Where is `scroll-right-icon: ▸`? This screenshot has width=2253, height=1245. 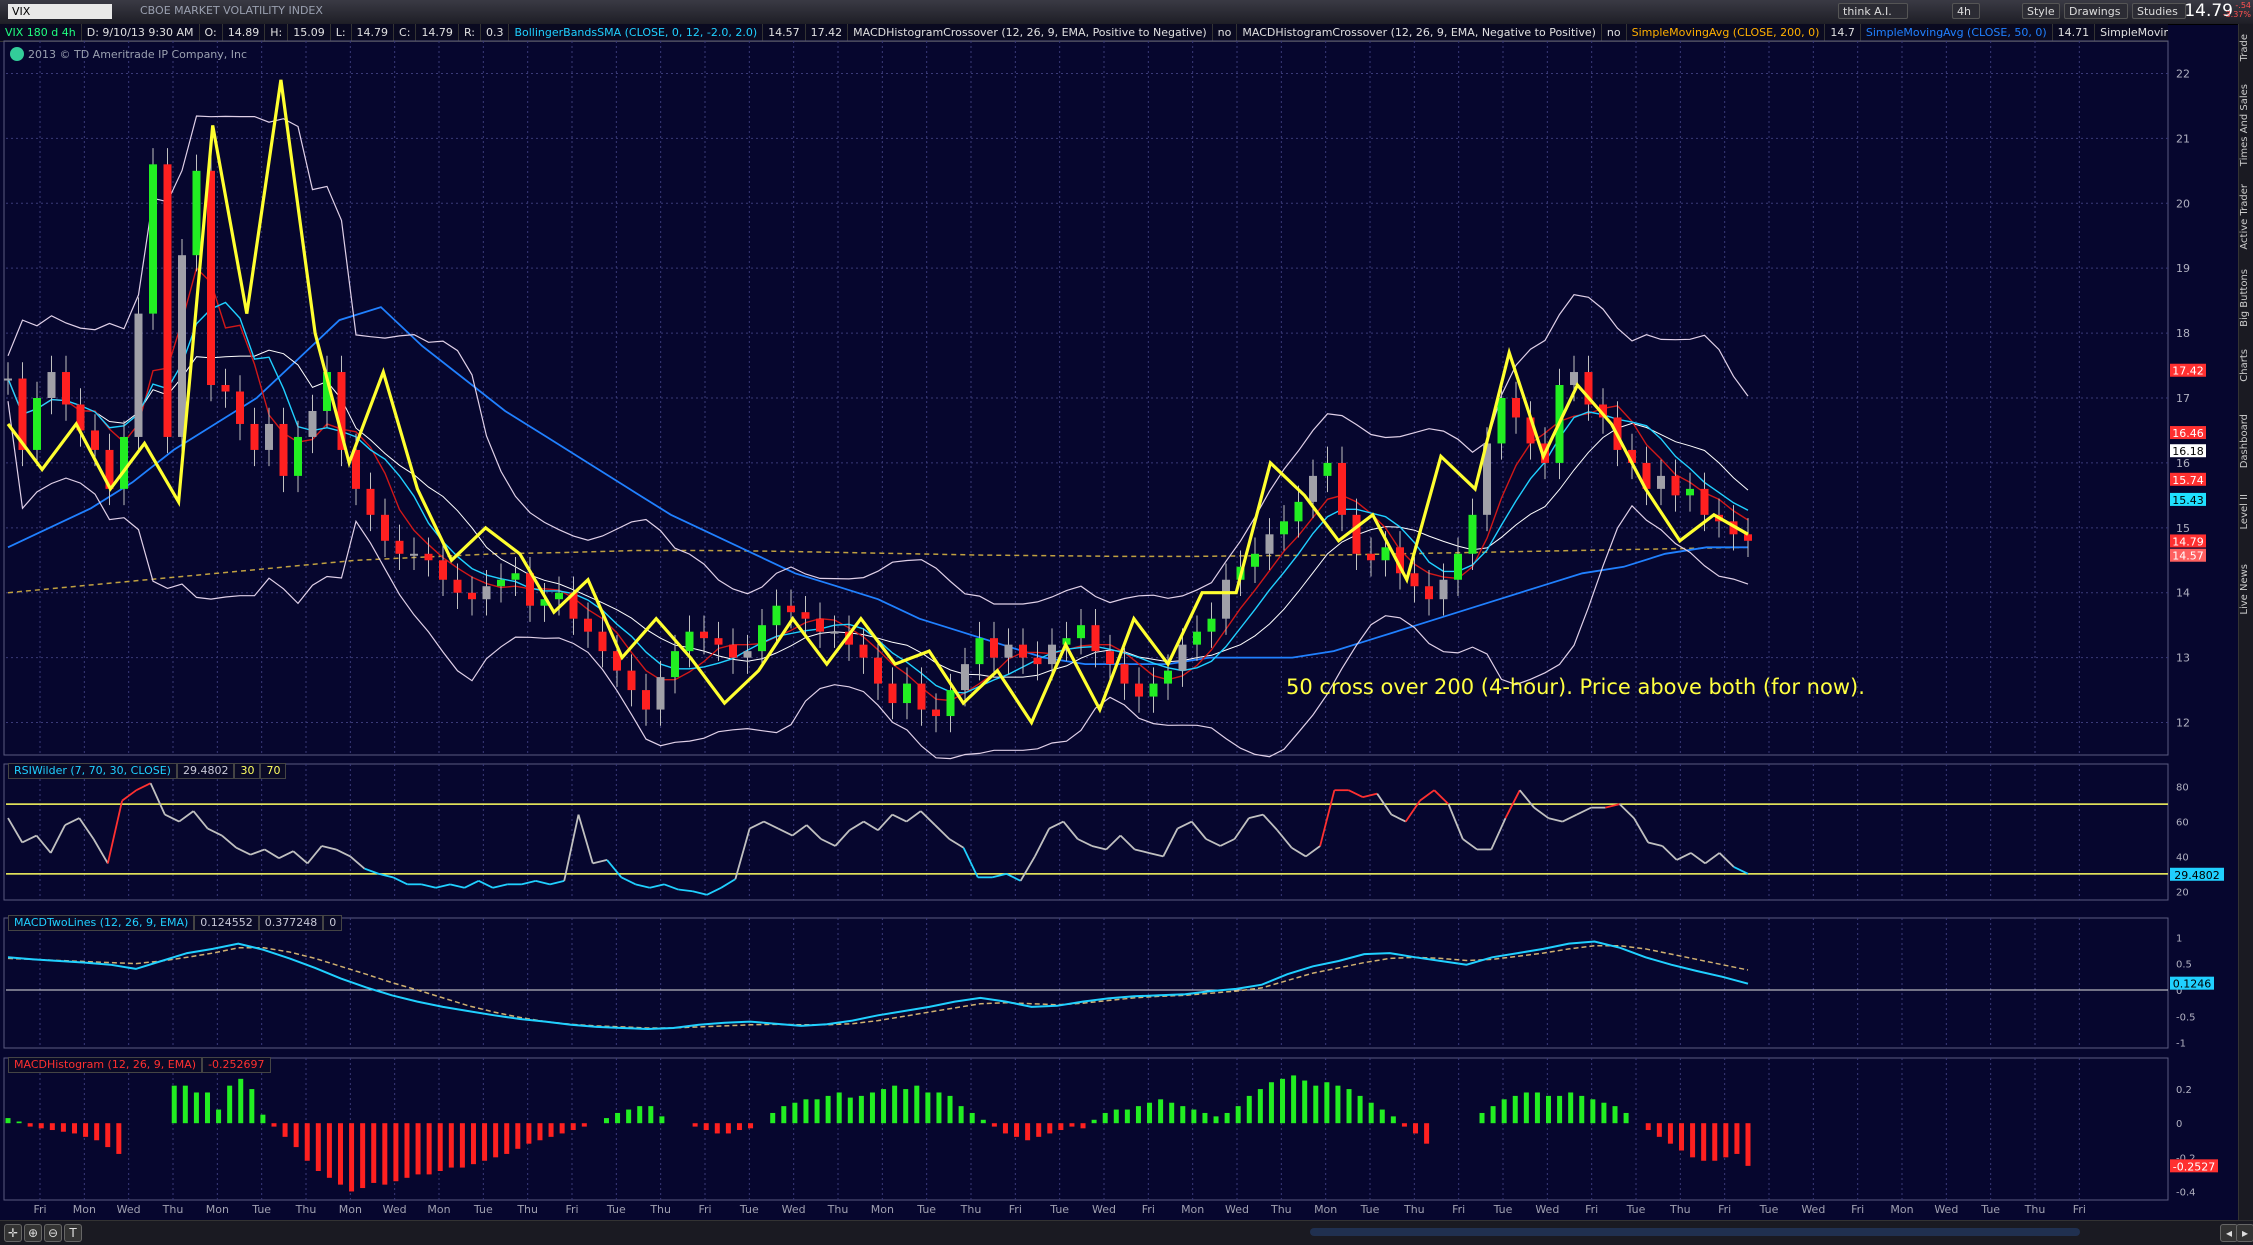
scroll-right-icon: ▸ is located at coordinates (2244, 1233).